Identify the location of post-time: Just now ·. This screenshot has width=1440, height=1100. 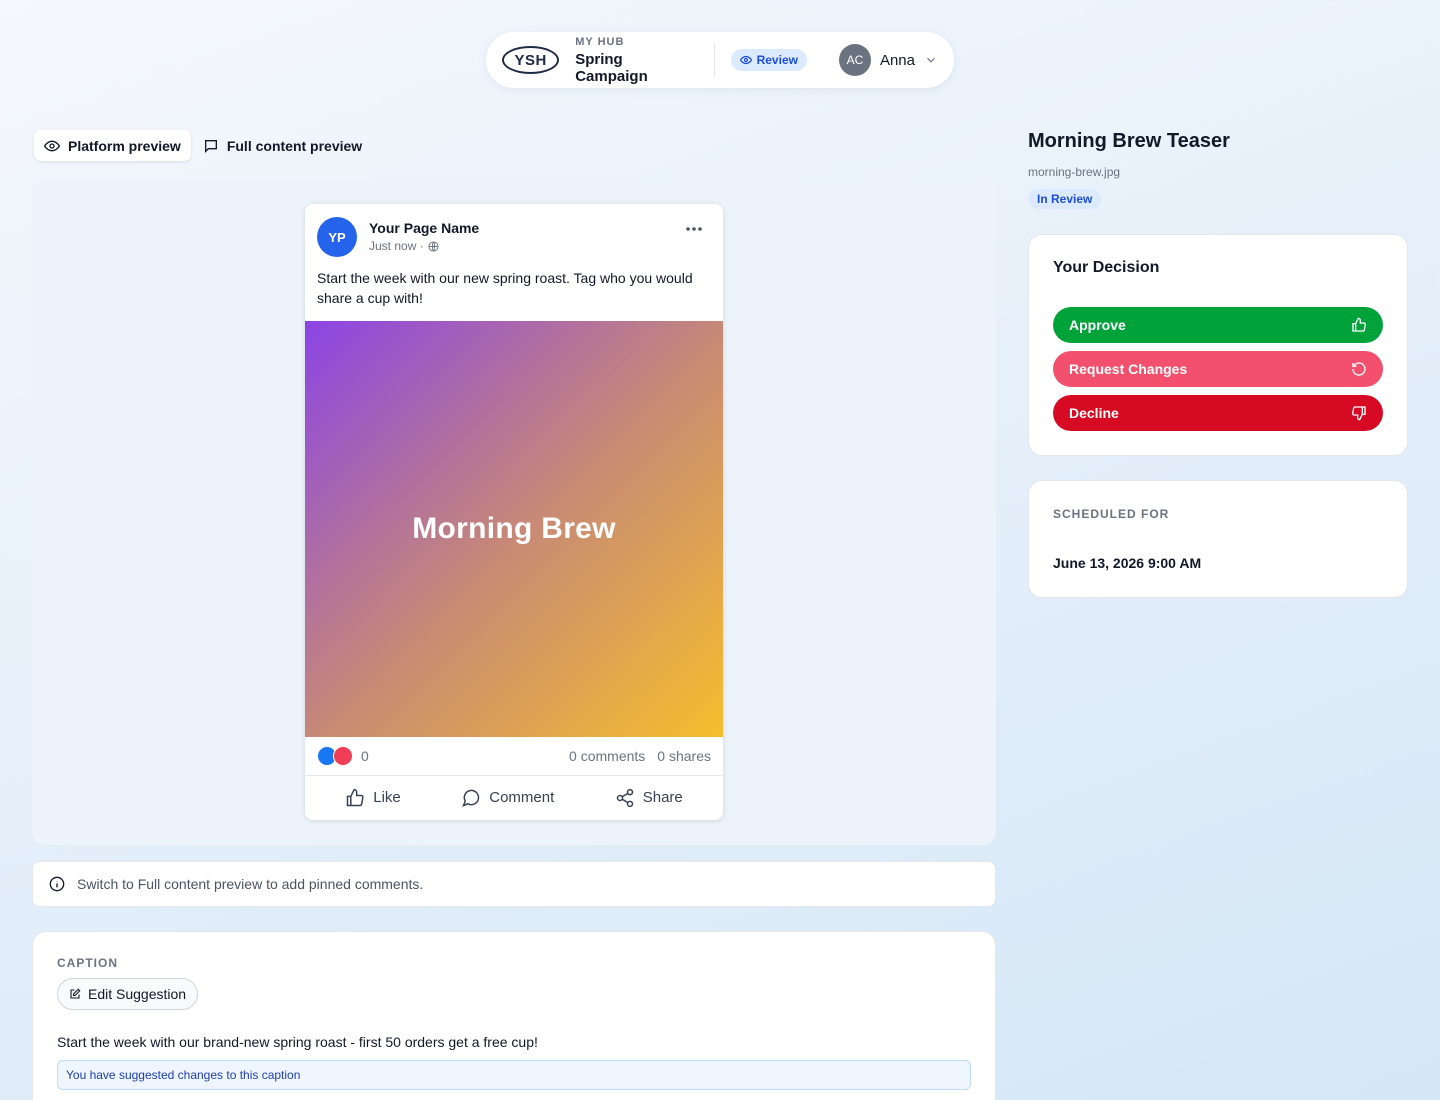
(404, 246).